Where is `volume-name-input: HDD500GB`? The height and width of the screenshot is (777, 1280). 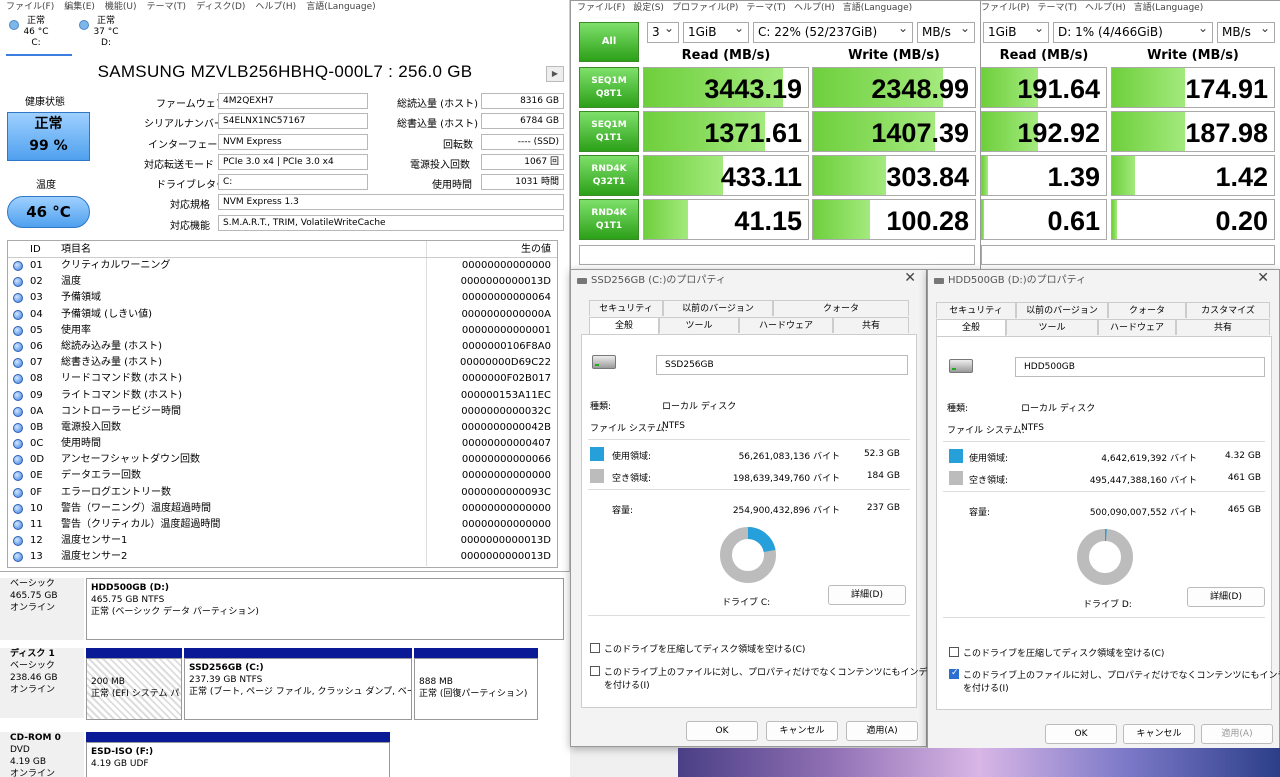 volume-name-input: HDD500GB is located at coordinates (1140, 367).